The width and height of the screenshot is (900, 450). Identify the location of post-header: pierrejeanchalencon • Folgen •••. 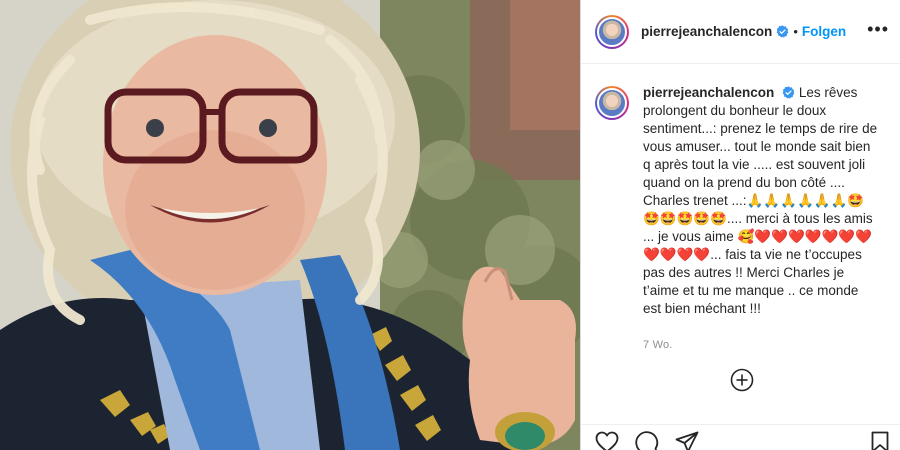
(740, 32).